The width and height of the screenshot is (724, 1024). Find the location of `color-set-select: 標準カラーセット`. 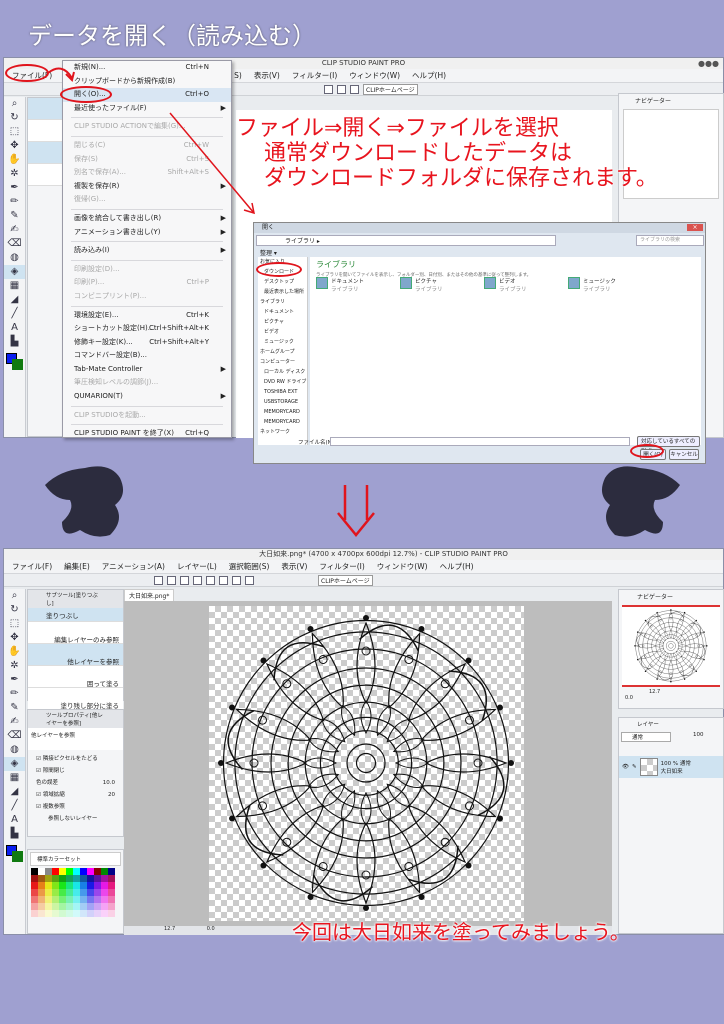

color-set-select: 標準カラーセット is located at coordinates (75, 859).